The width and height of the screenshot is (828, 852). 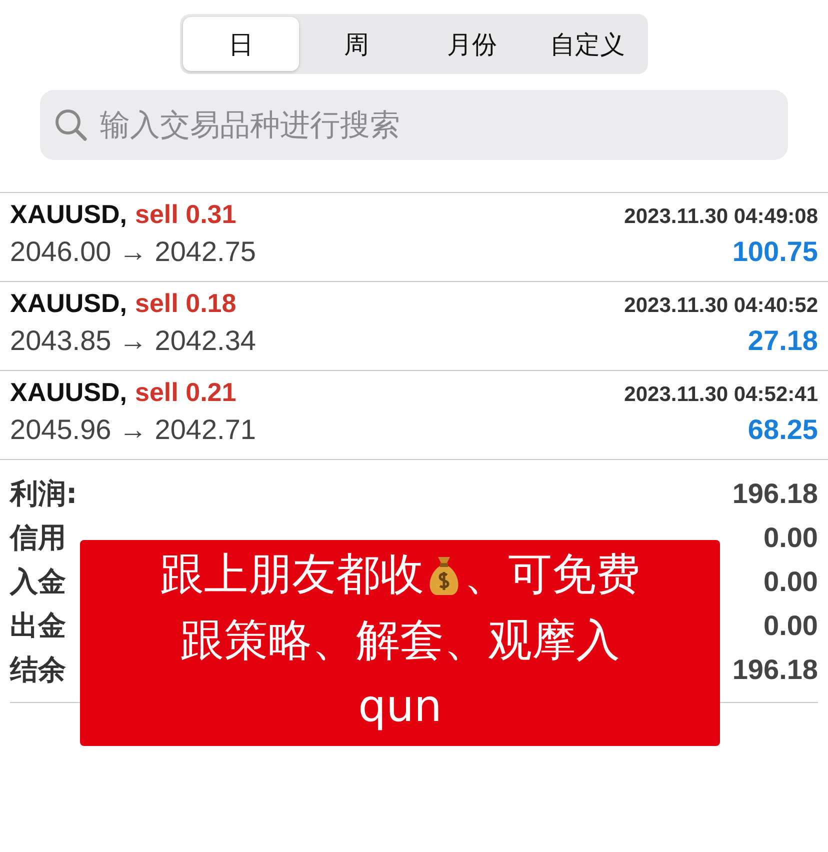 What do you see at coordinates (775, 252) in the screenshot?
I see `profit-text: 100.75` at bounding box center [775, 252].